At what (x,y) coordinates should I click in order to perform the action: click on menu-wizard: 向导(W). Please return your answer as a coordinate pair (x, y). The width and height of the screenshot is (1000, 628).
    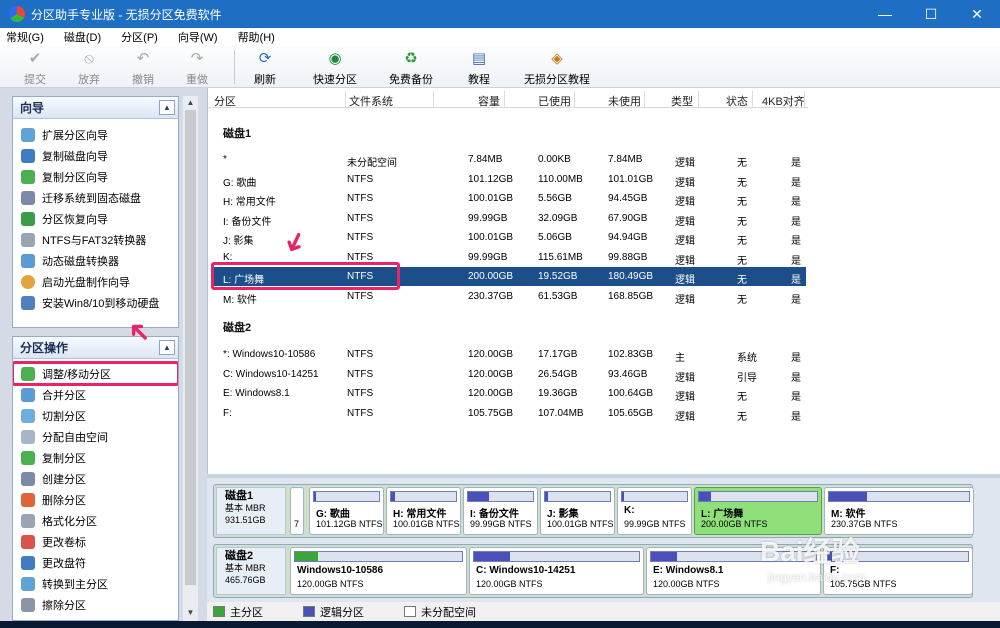
    Looking at the image, I should click on (198, 37).